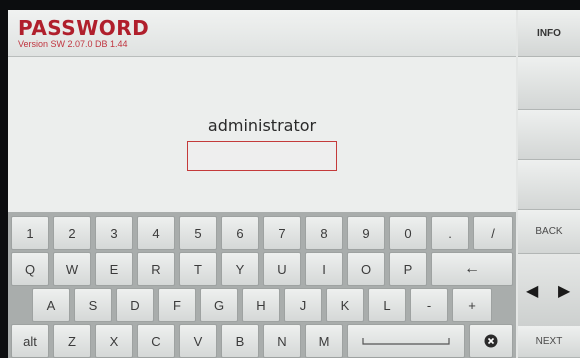 This screenshot has width=580, height=358. I want to click on key-3: 3, so click(114, 233).